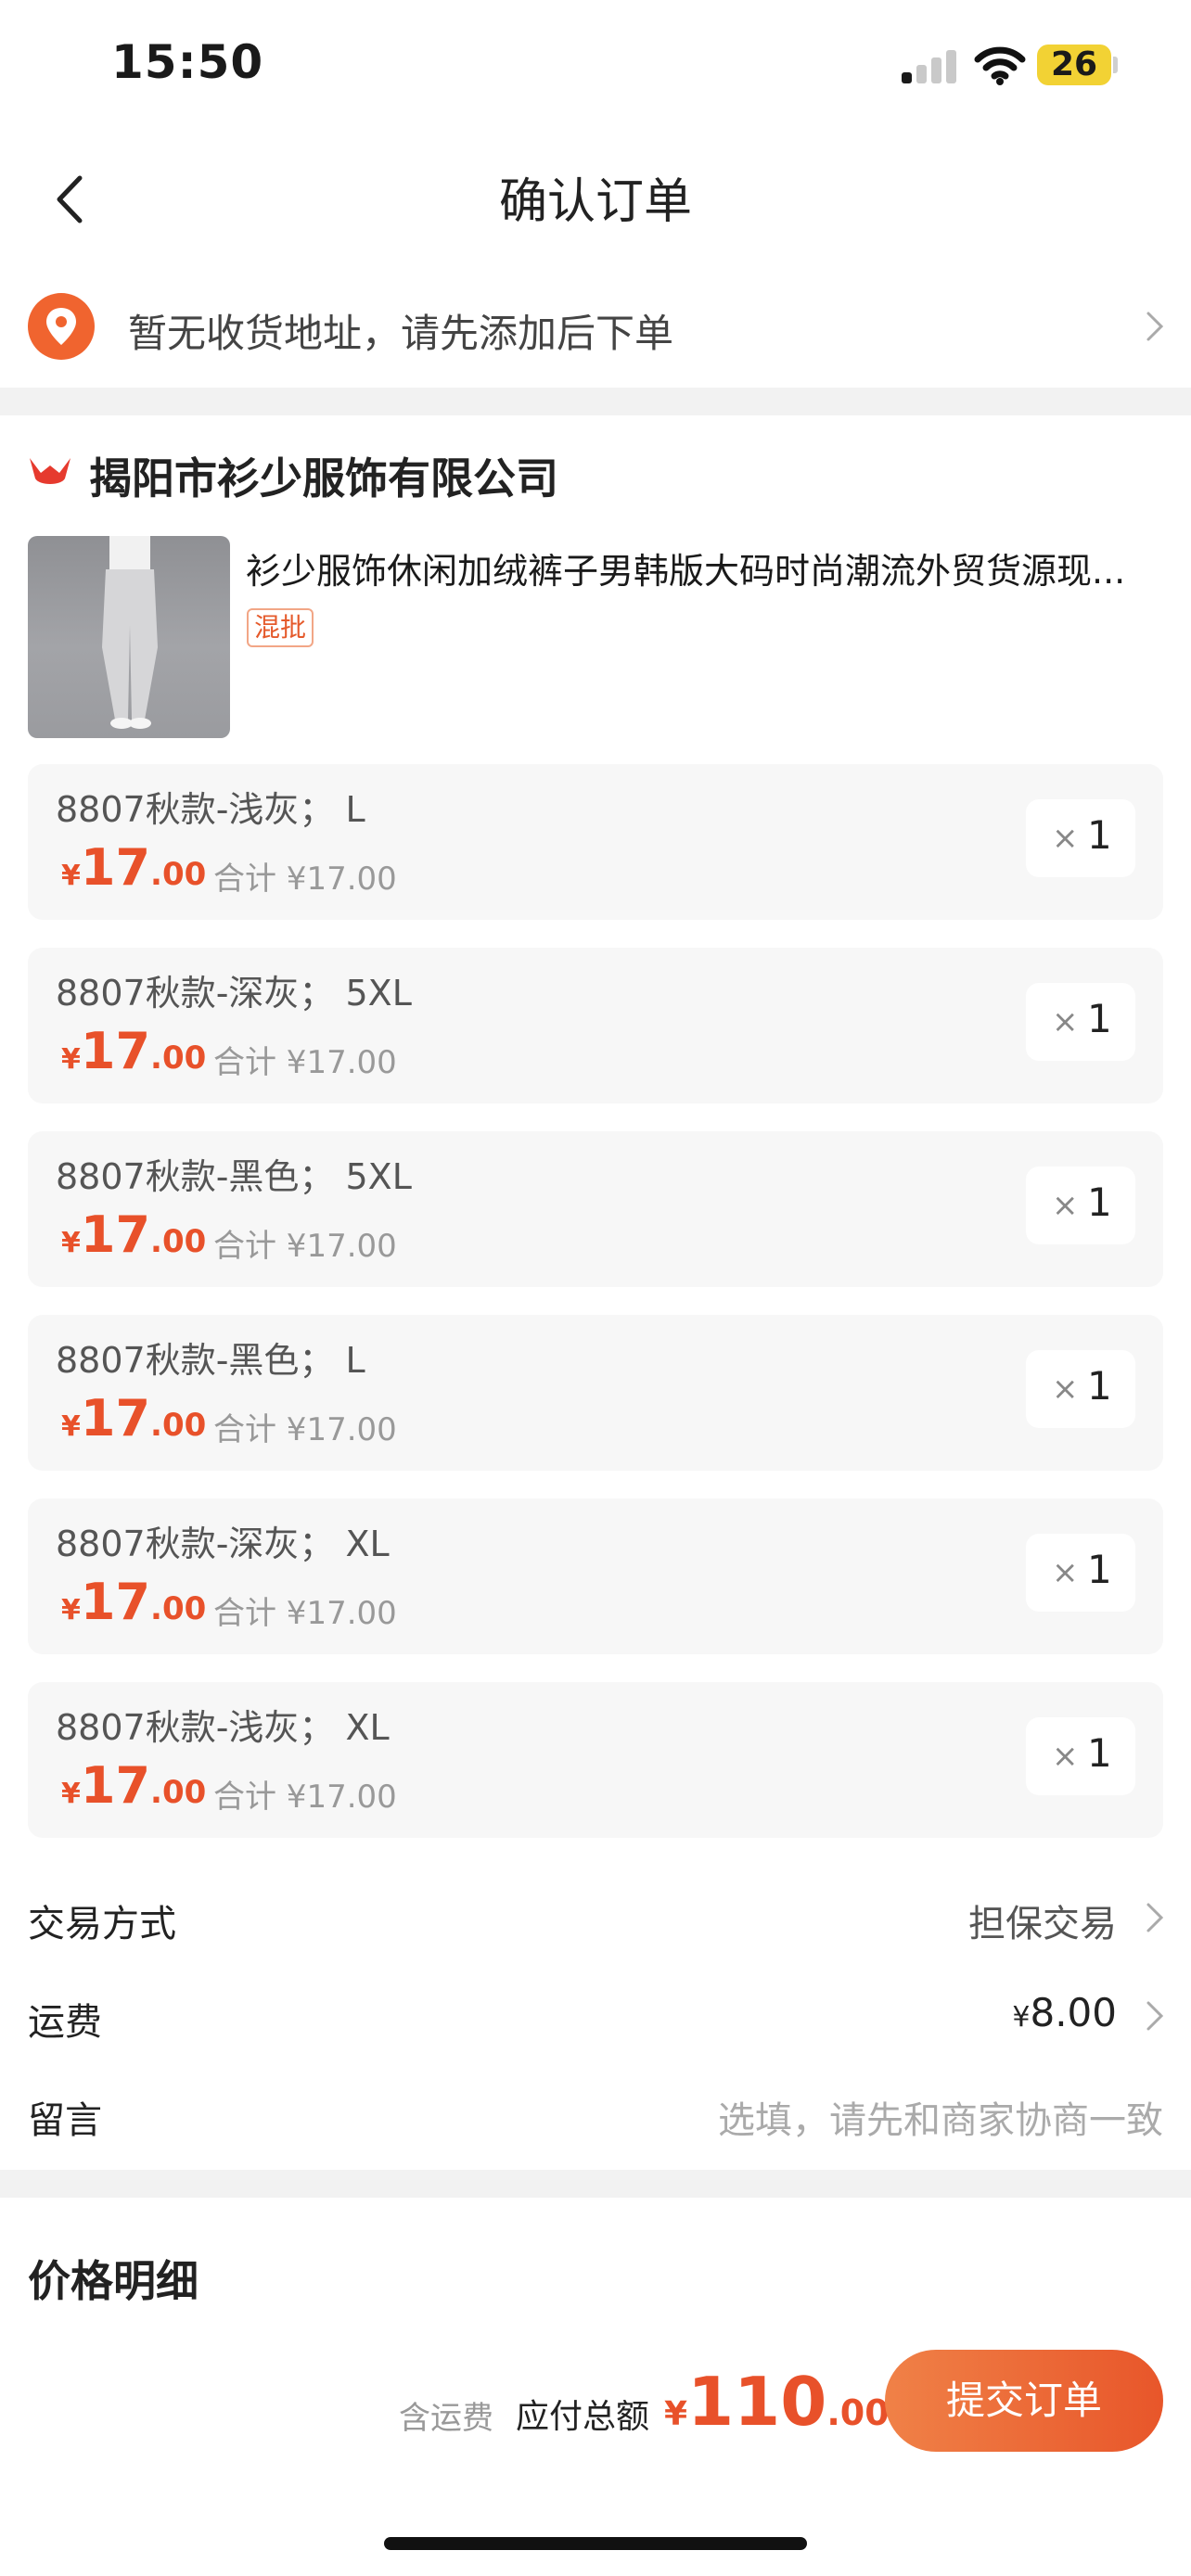  I want to click on sku-row: 8807秋款-深灰； 5XL ¥17.00 合计 ¥17.00 × 1, so click(595, 1025).